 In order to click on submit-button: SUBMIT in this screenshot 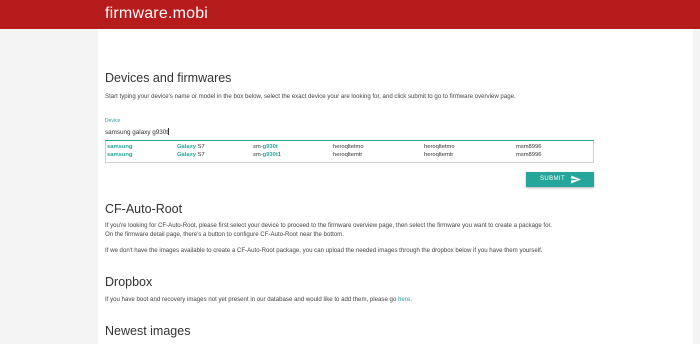, I will do `click(560, 179)`.